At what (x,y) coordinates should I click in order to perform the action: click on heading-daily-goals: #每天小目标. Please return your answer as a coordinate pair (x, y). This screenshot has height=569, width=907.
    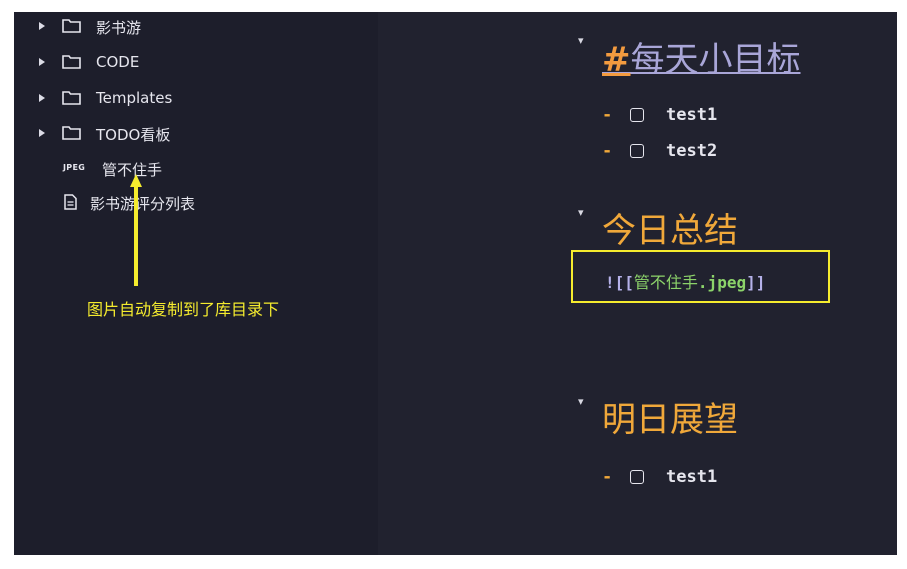
    Looking at the image, I should click on (701, 56).